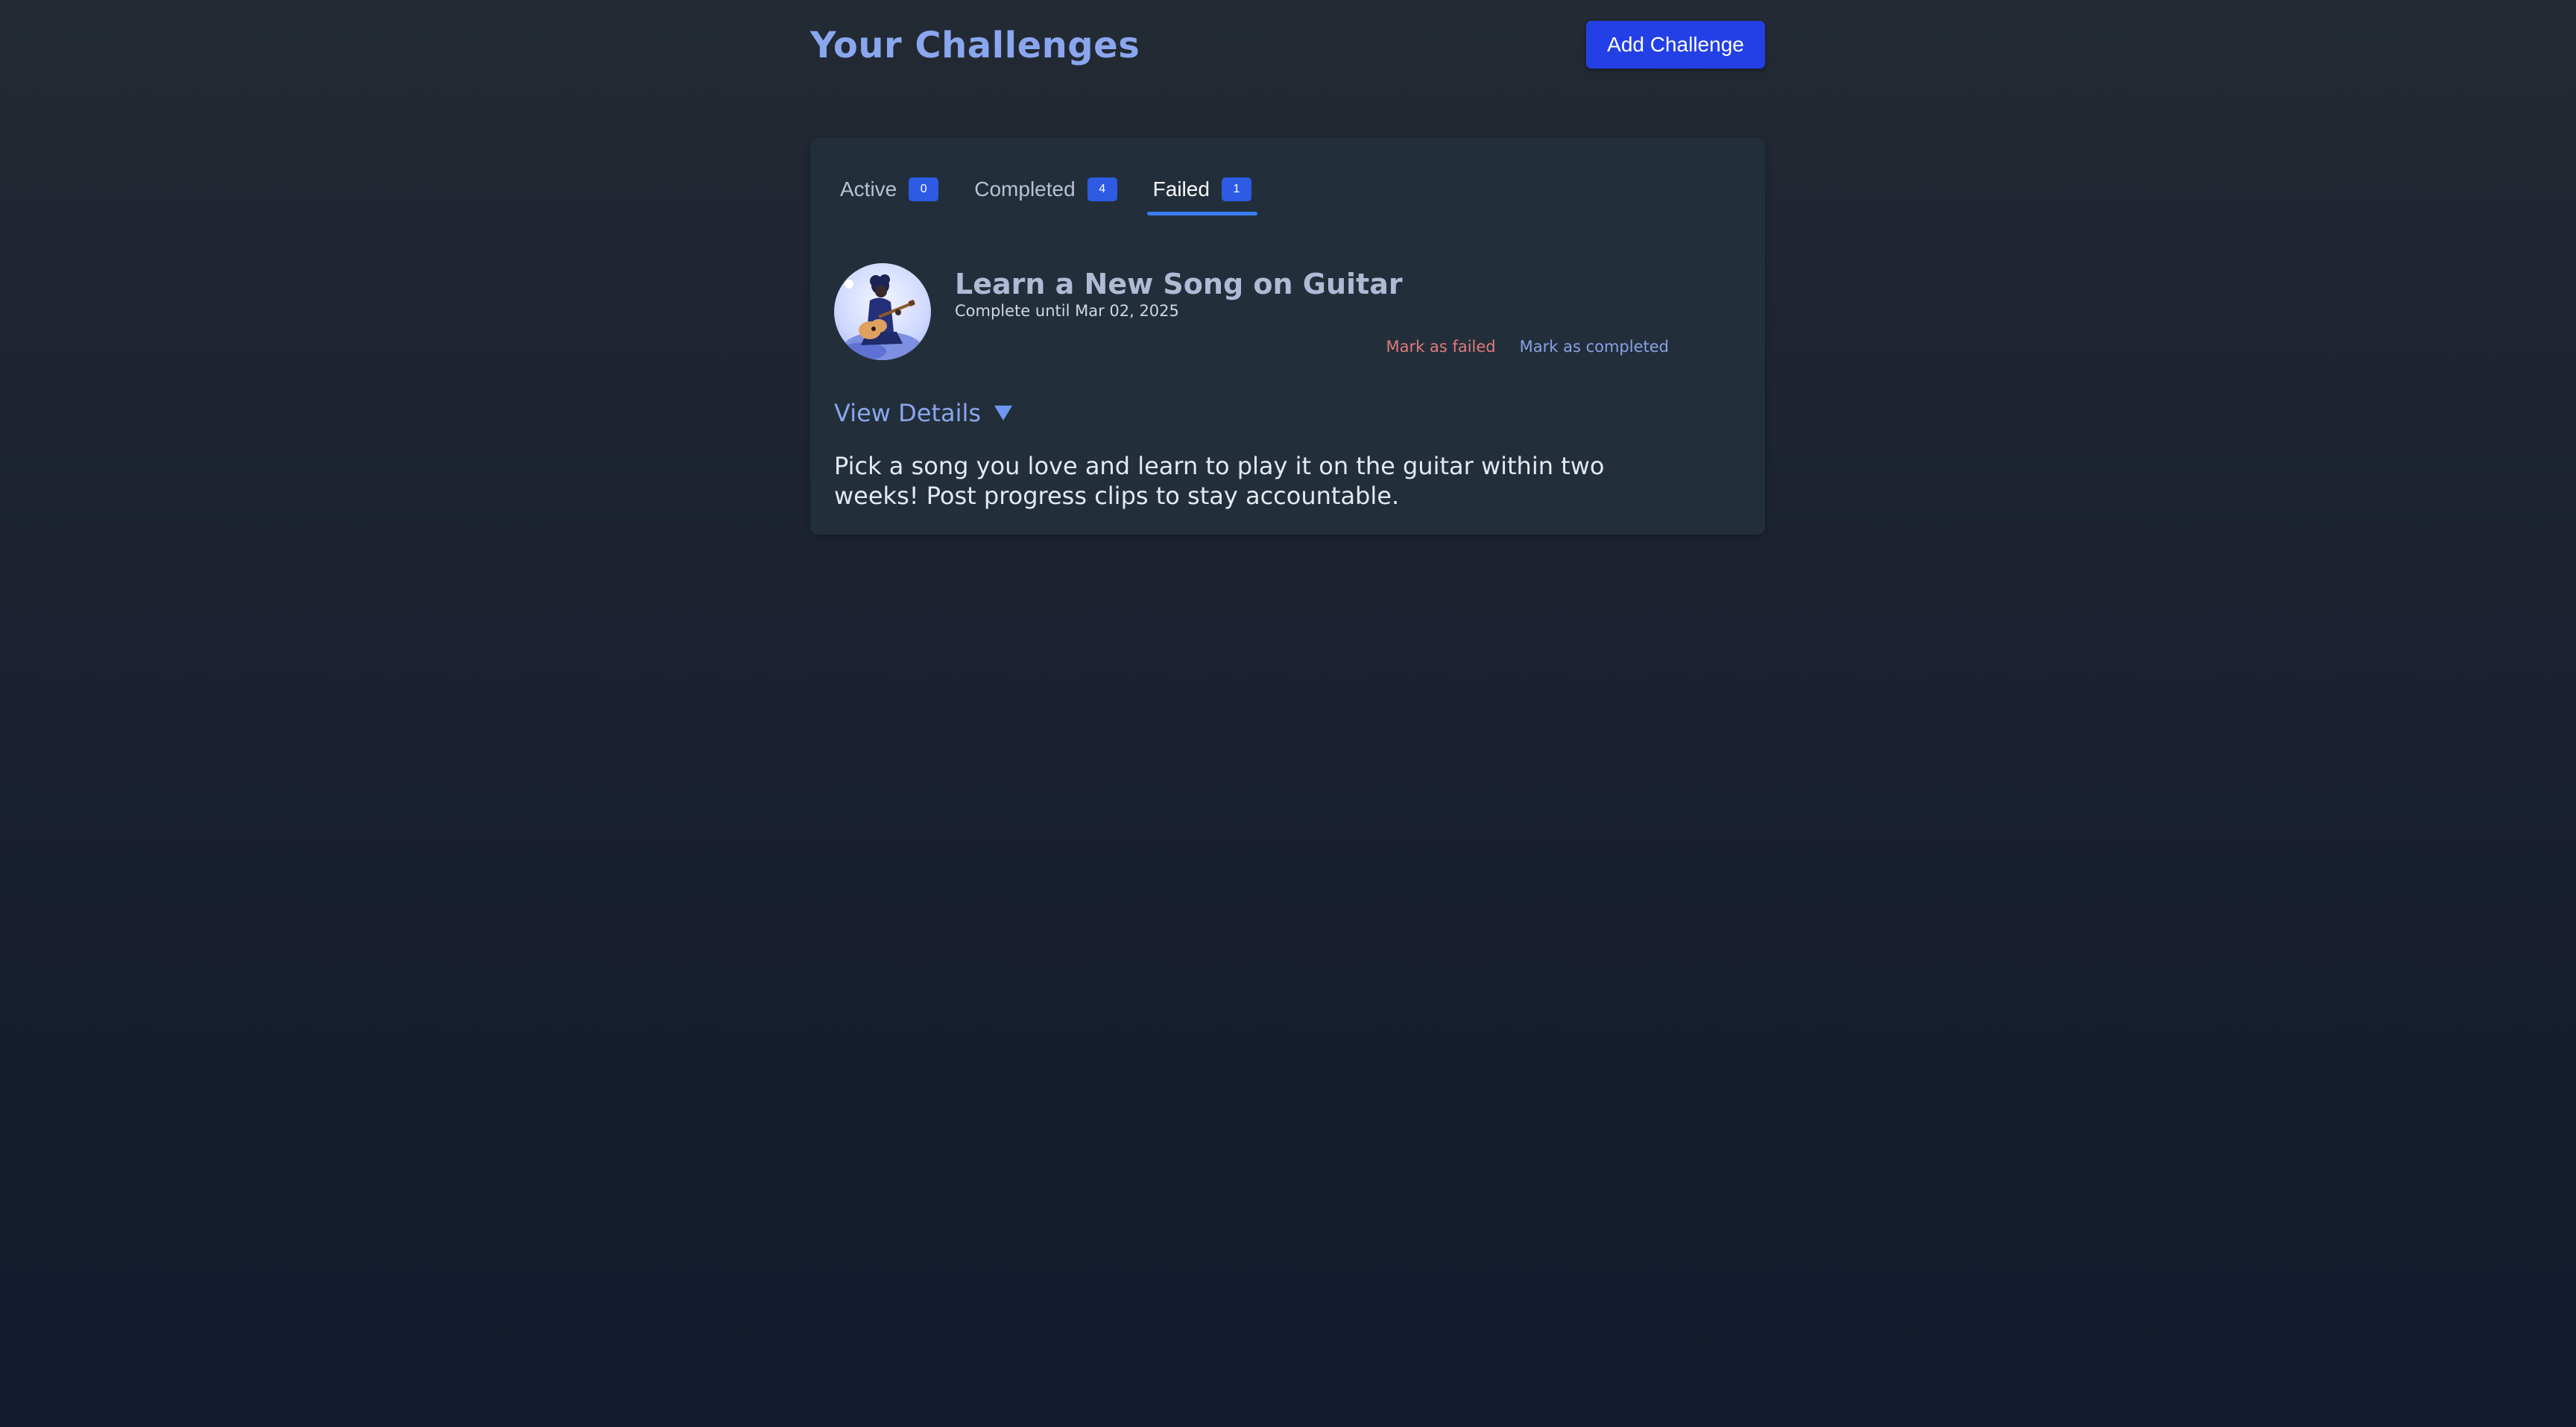  What do you see at coordinates (1236, 189) in the screenshot?
I see `tab-failed-count-badge: 1` at bounding box center [1236, 189].